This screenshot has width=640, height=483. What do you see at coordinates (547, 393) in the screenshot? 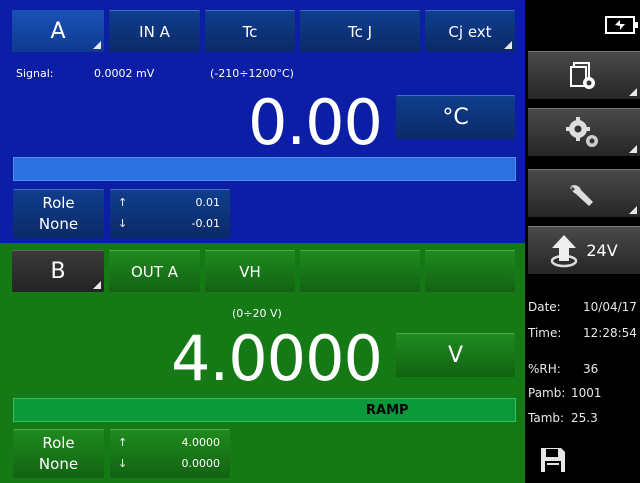
I see `pamb-label: Pamb:` at bounding box center [547, 393].